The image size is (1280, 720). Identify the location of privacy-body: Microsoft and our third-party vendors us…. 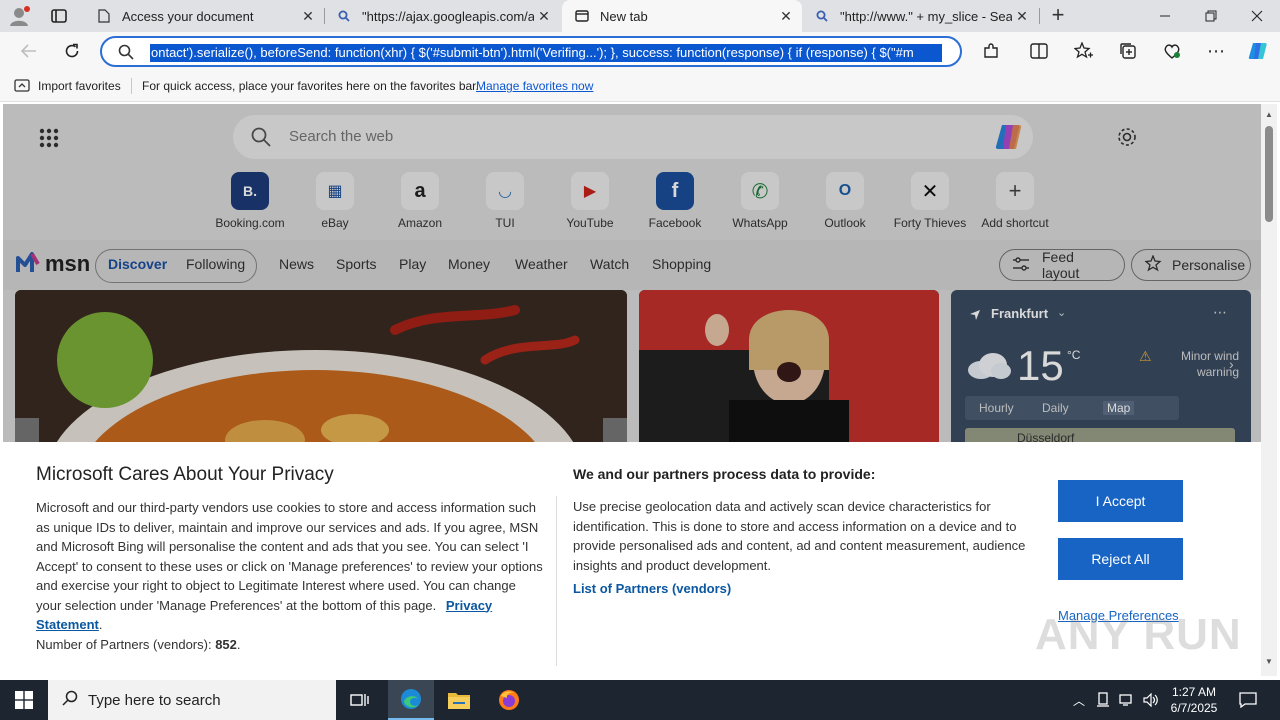
(289, 576).